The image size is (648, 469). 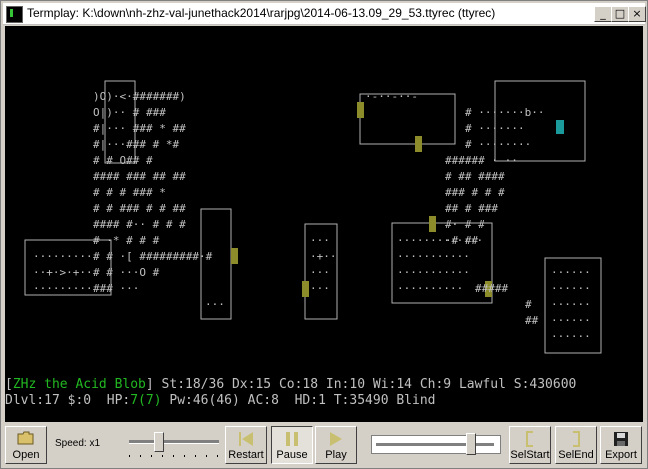 I want to click on map-corridor: # ·* # # #, so click(x=126, y=240).